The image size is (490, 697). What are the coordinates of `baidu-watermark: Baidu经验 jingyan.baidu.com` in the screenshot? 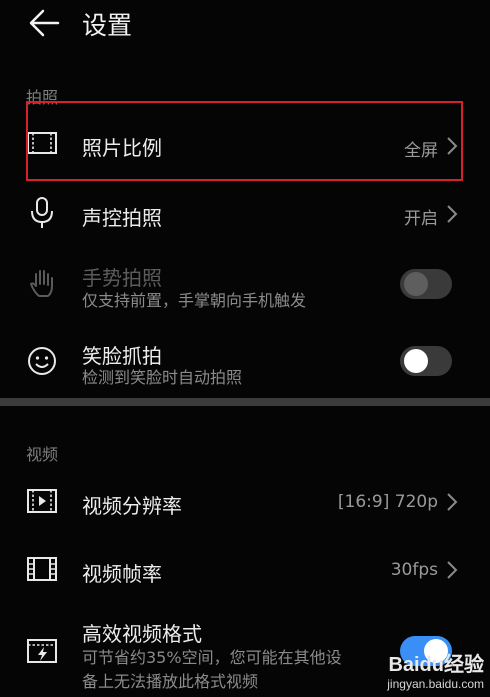 It's located at (435, 669).